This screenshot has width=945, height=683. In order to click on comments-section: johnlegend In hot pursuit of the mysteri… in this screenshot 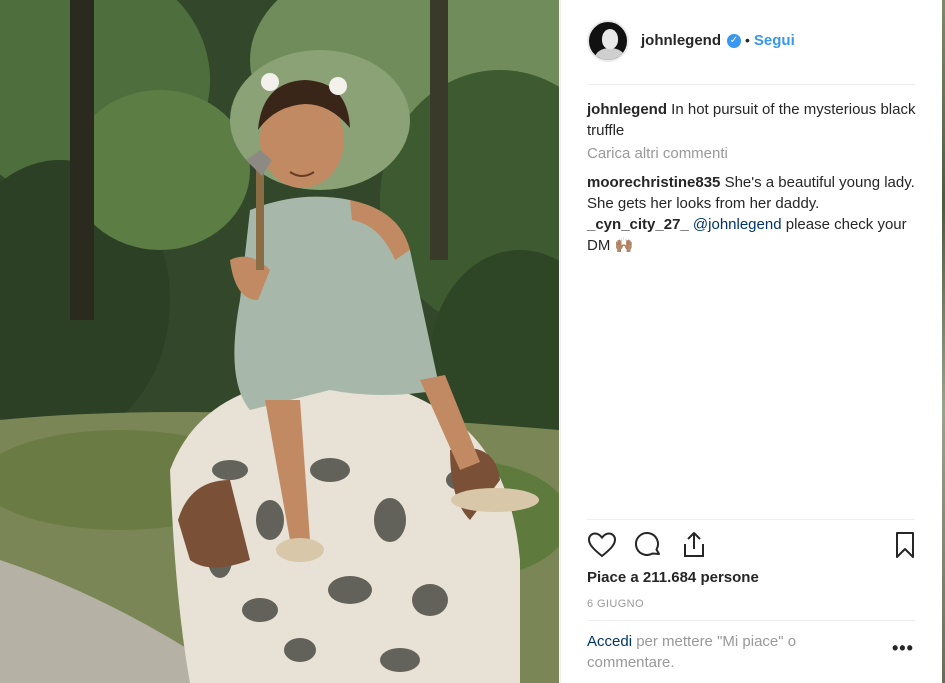, I will do `click(754, 177)`.